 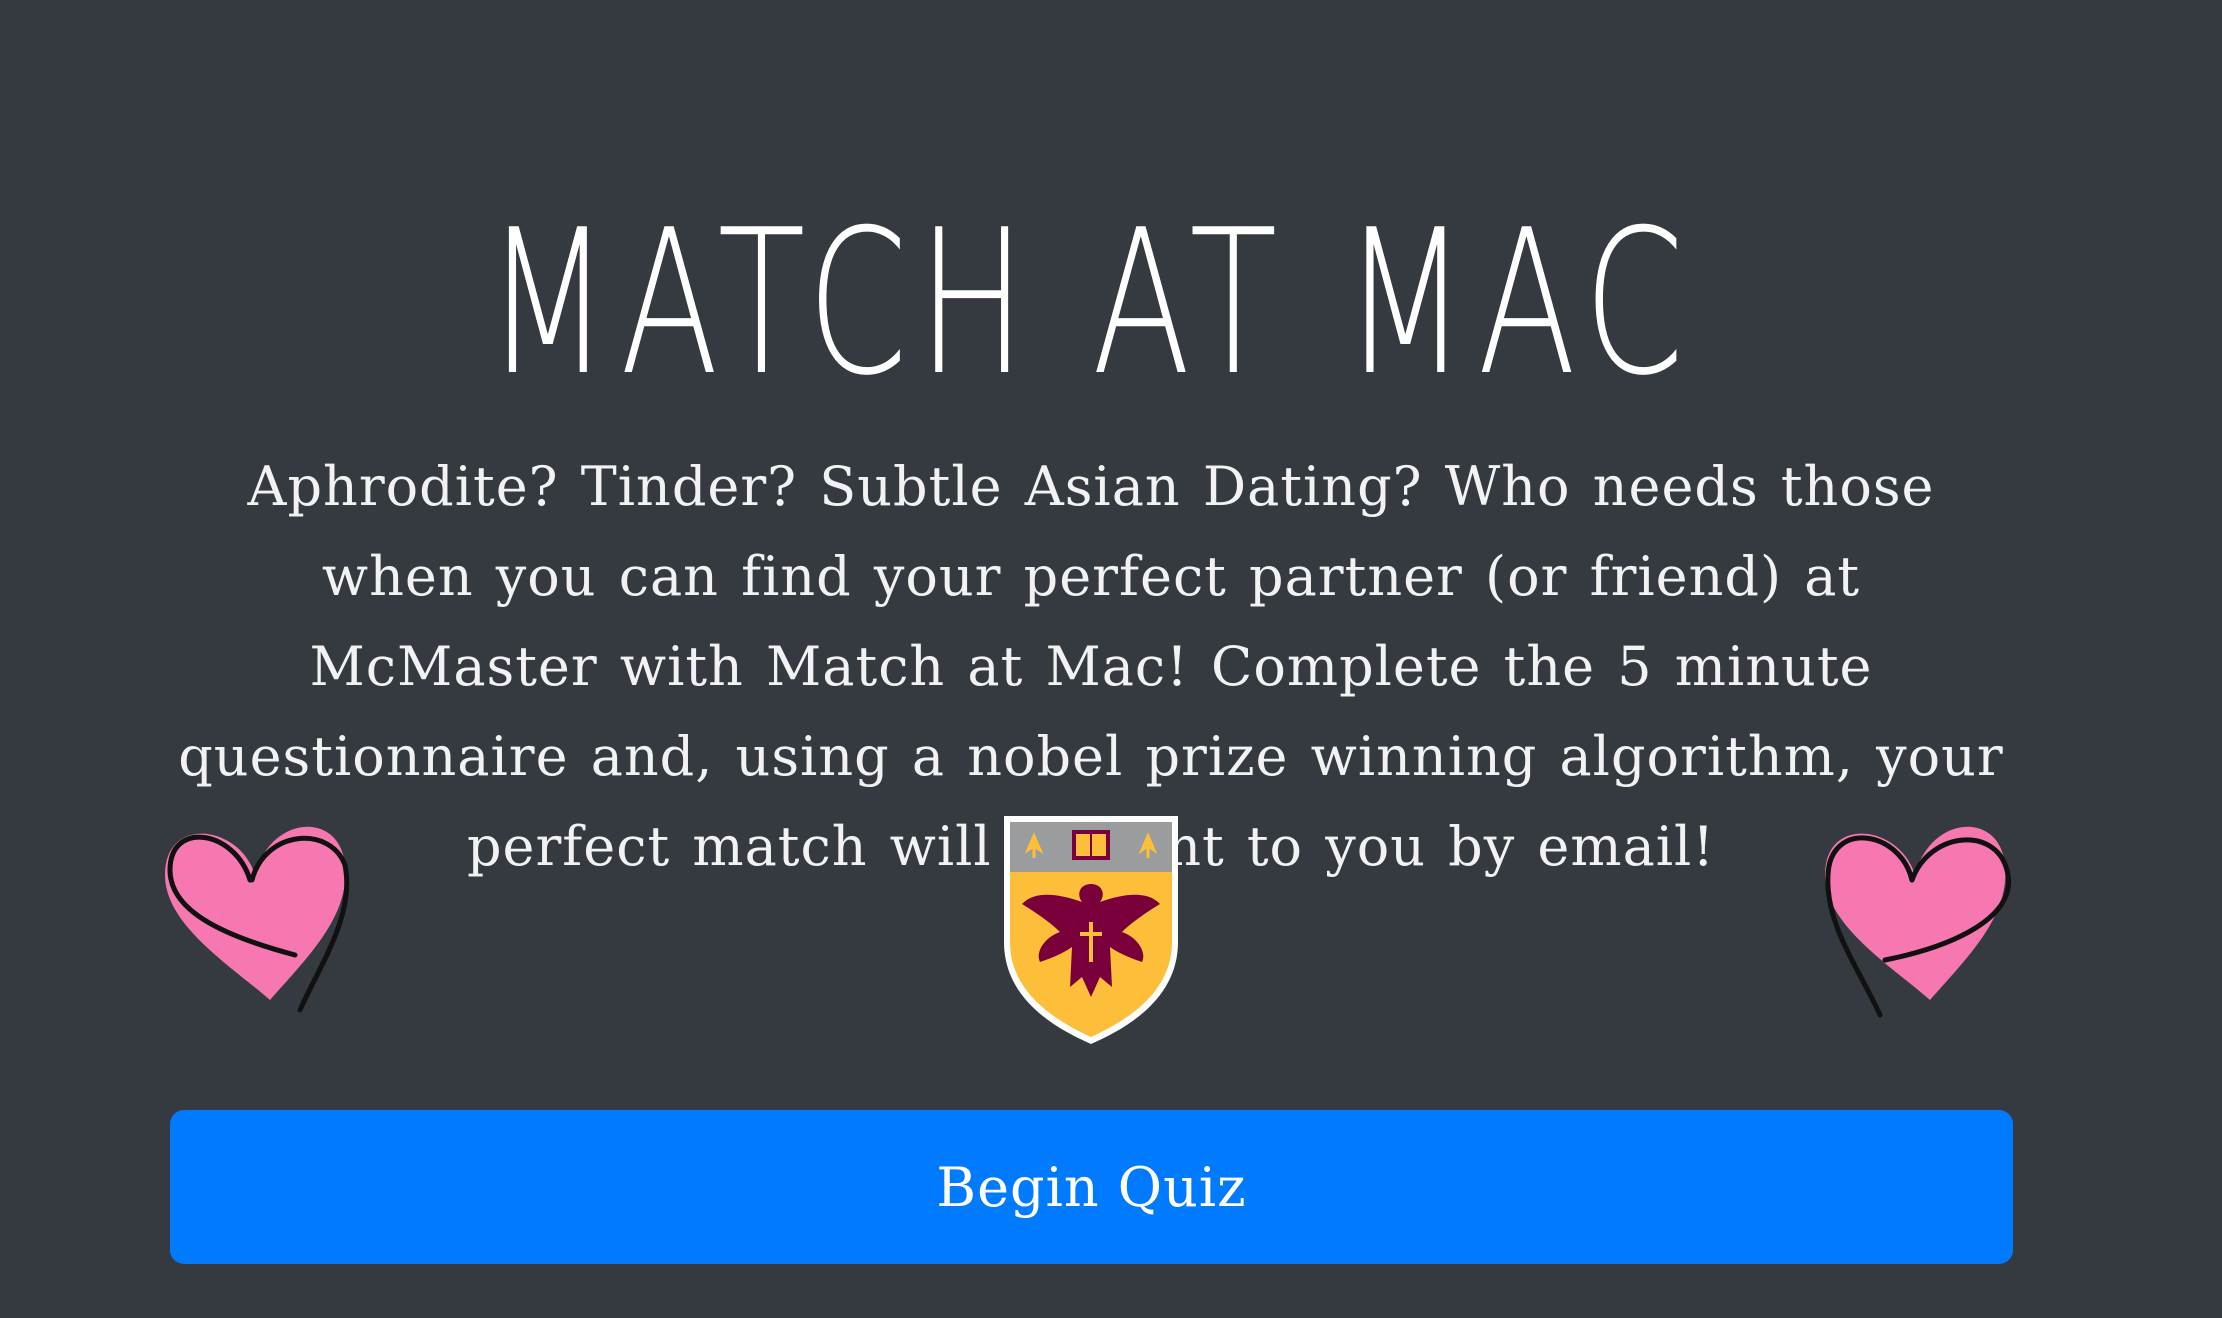 I want to click on mcmaster-crest-icon, so click(x=1091, y=930).